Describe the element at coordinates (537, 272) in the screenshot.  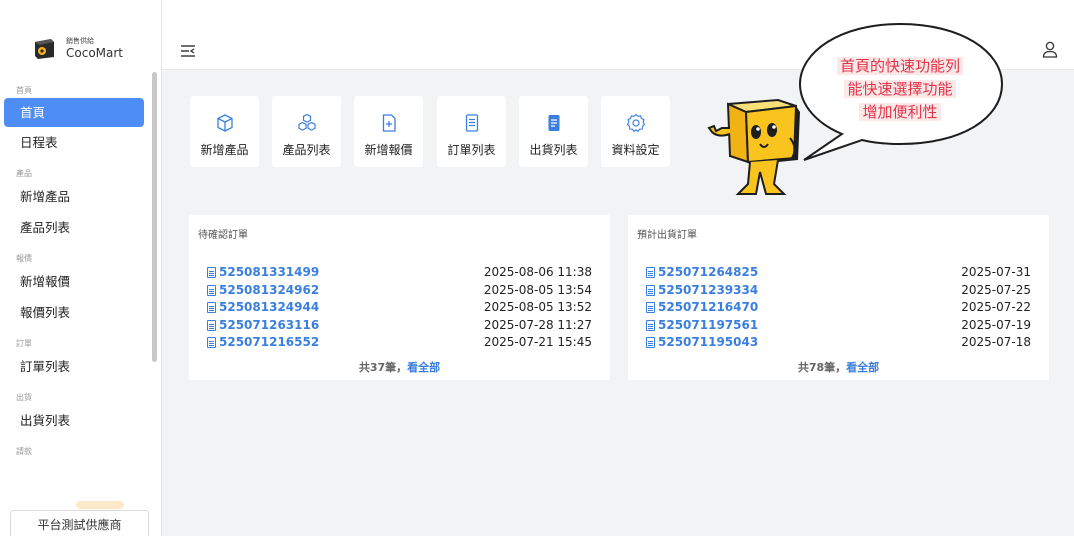
I see `order-date: 2025-08-06 11:38` at that location.